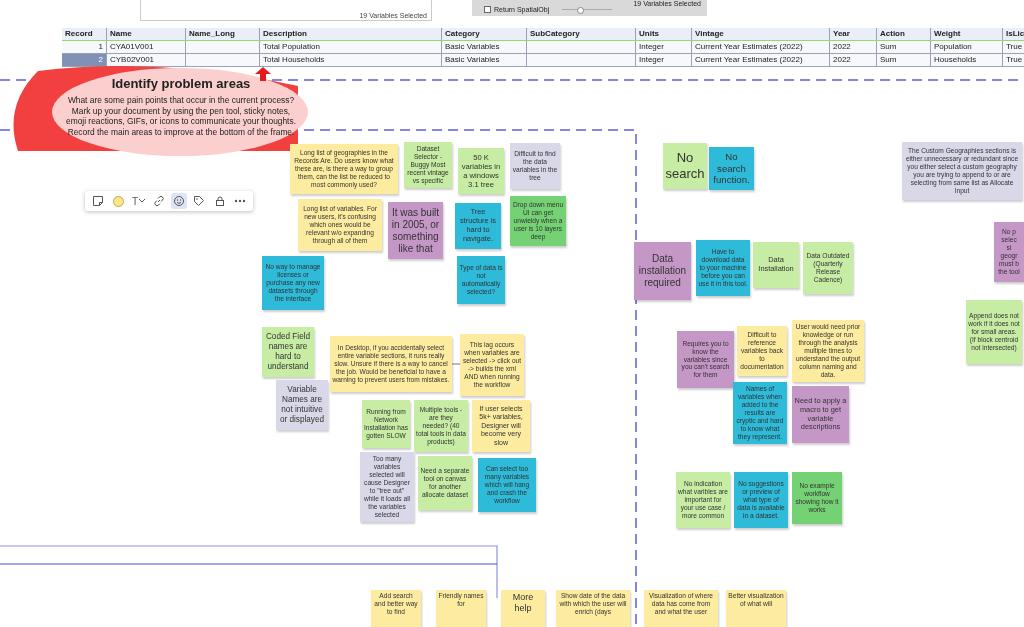 The width and height of the screenshot is (1024, 627). I want to click on table-cell: CYA01V001, so click(146, 47).